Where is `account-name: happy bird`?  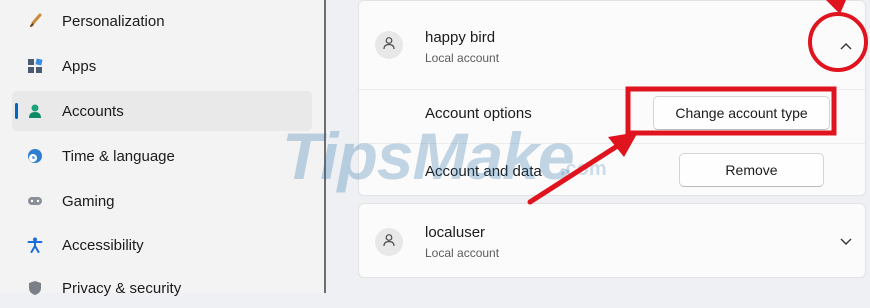 account-name: happy bird is located at coordinates (460, 37).